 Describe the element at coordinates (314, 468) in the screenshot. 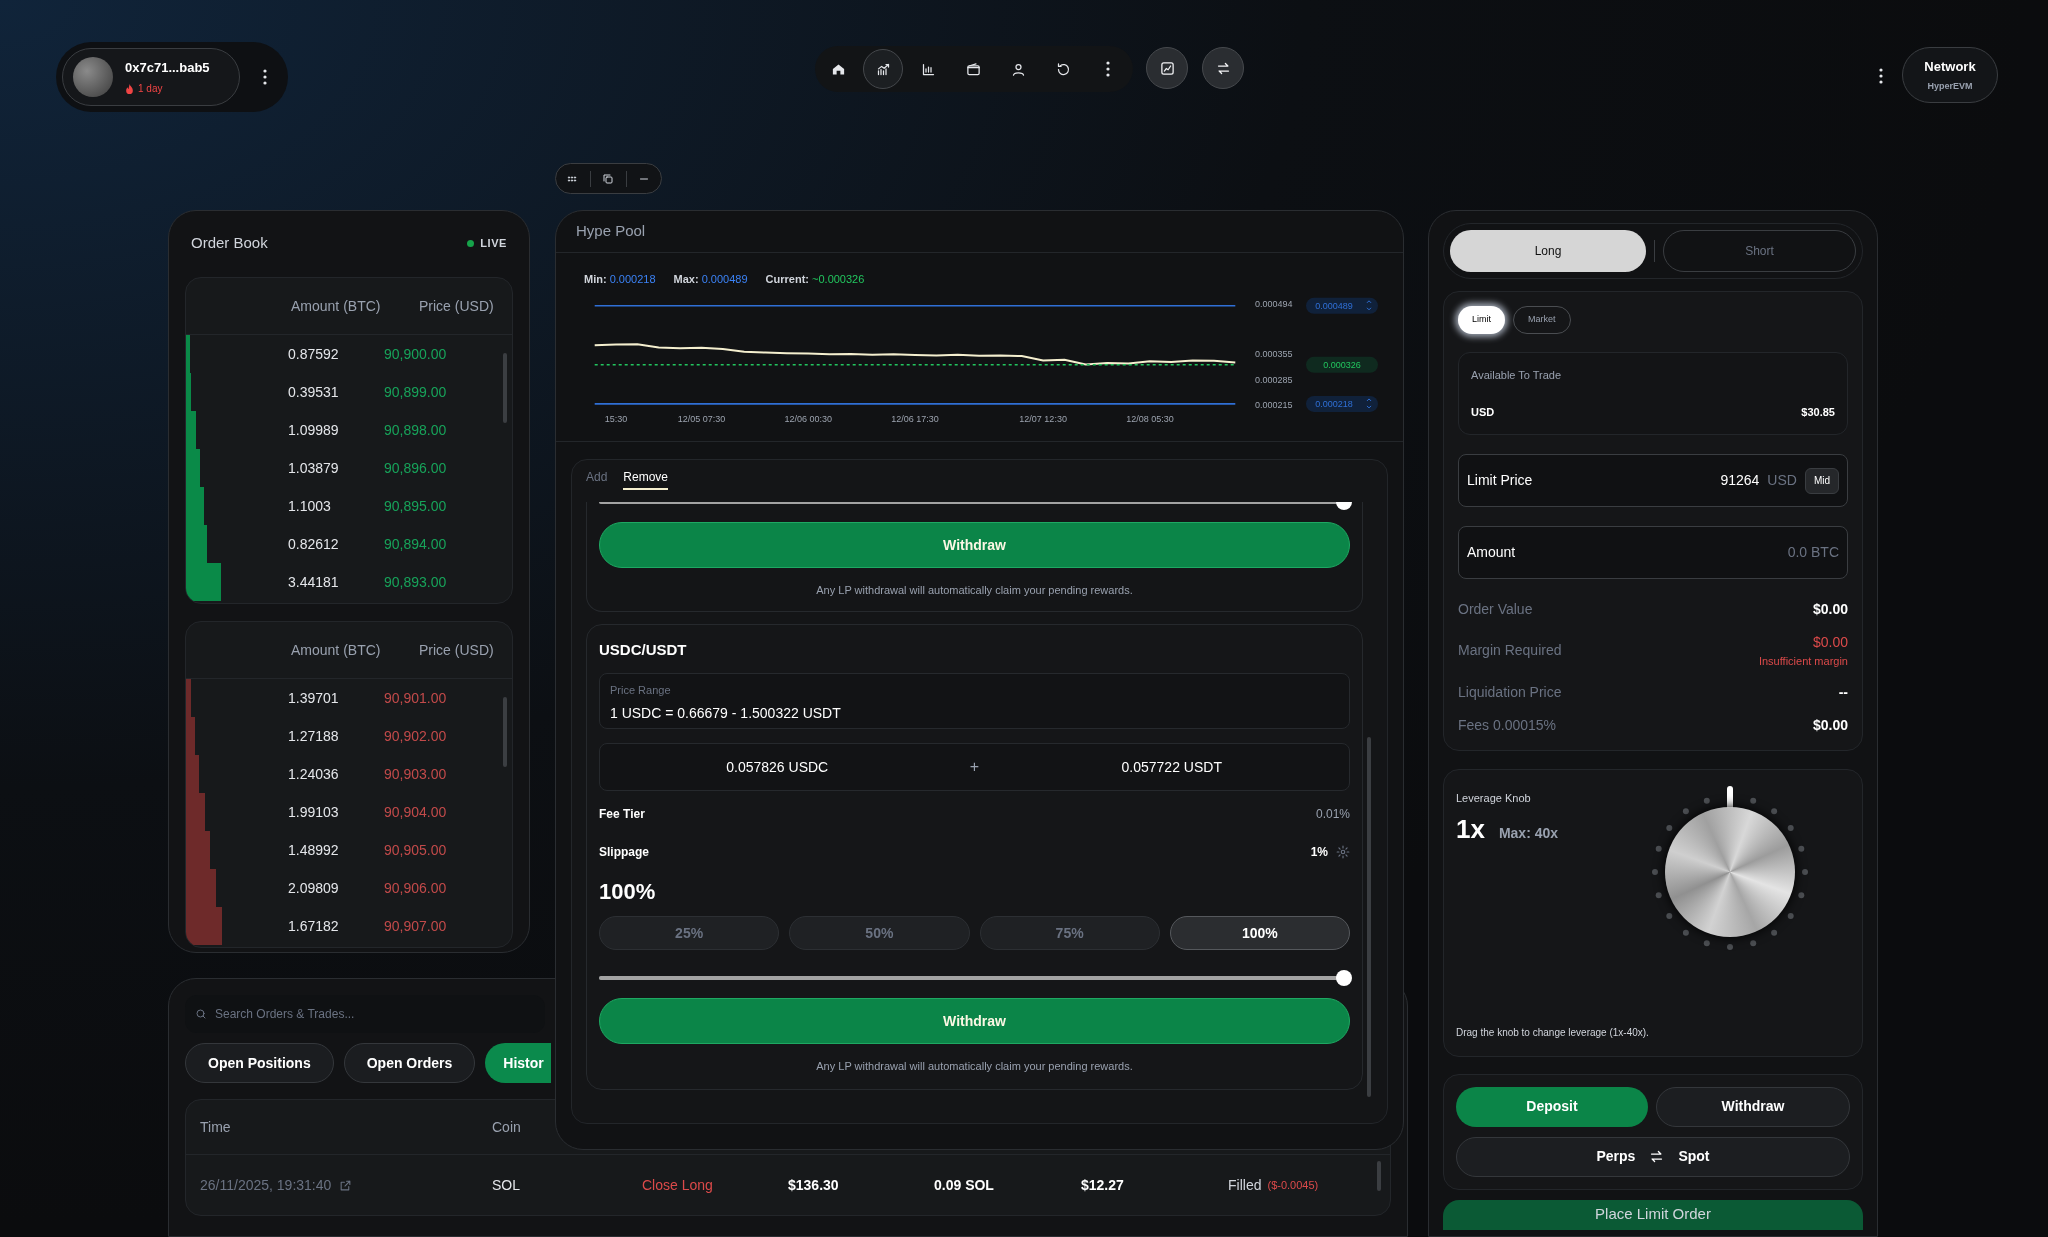

I see `amount-cell-text: 1.03879` at that location.